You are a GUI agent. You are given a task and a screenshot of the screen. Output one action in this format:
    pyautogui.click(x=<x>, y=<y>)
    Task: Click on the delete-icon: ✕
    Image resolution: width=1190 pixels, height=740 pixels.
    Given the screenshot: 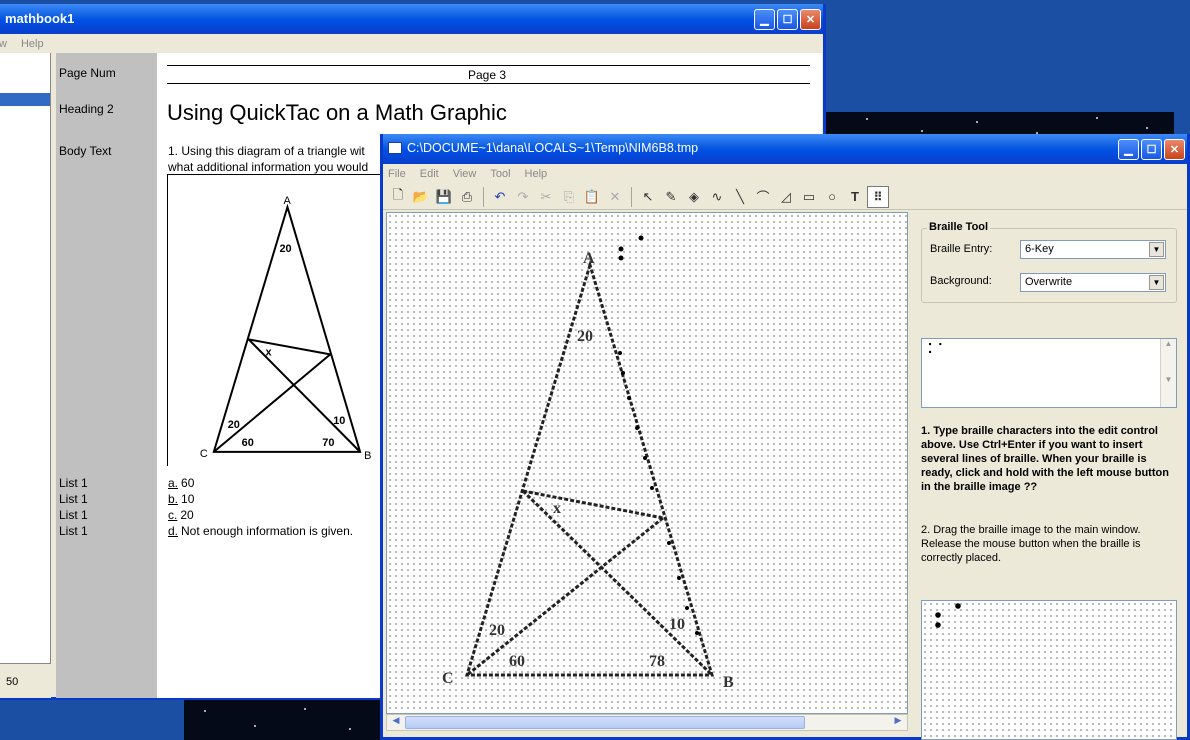 What is the action you would take?
    pyautogui.click(x=615, y=197)
    